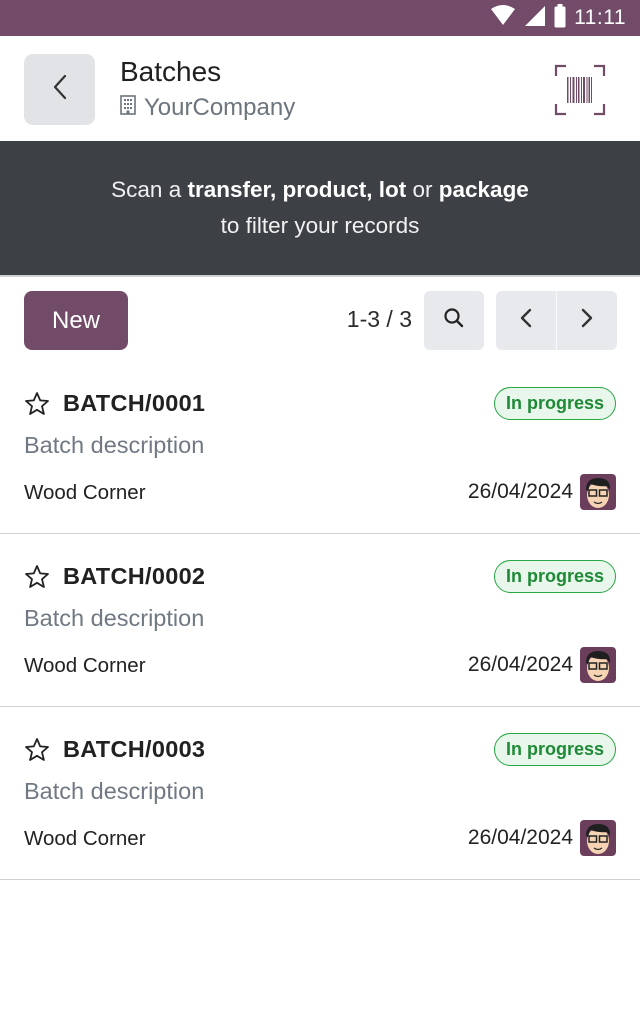  What do you see at coordinates (128, 108) in the screenshot?
I see `building-icon` at bounding box center [128, 108].